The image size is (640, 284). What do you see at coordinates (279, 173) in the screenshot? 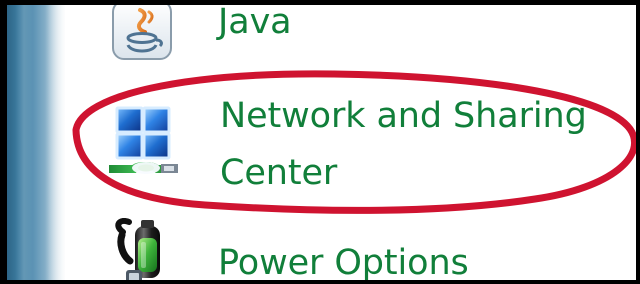
I see `network-and-sharing-label-line-2: Center` at bounding box center [279, 173].